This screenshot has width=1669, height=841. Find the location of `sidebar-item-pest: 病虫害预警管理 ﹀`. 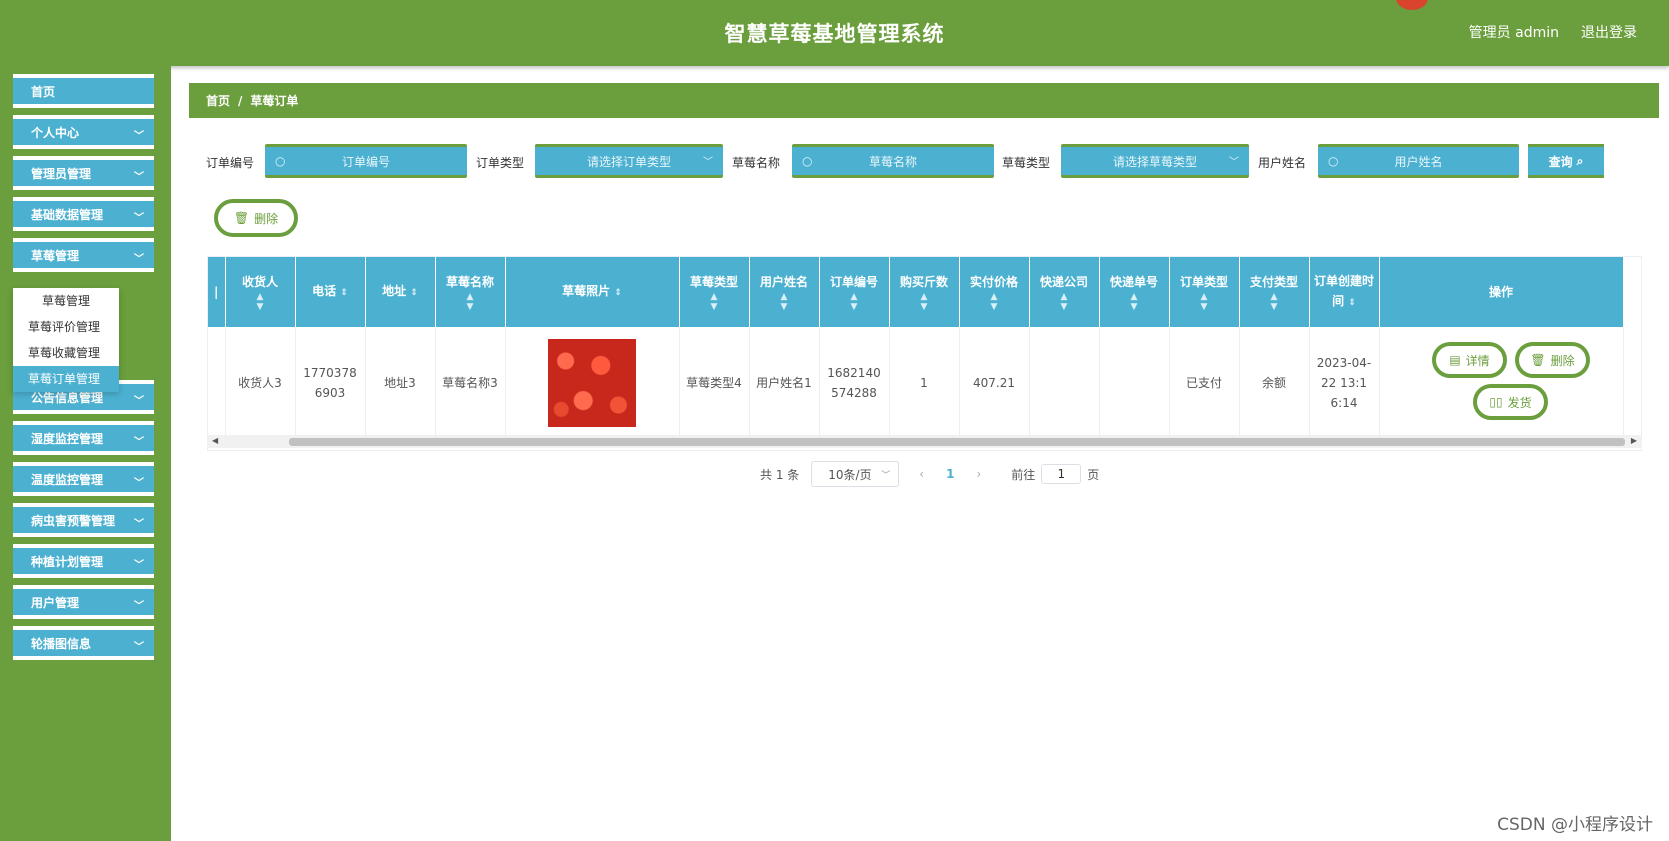

sidebar-item-pest: 病虫害预警管理 ﹀ is located at coordinates (83, 520).